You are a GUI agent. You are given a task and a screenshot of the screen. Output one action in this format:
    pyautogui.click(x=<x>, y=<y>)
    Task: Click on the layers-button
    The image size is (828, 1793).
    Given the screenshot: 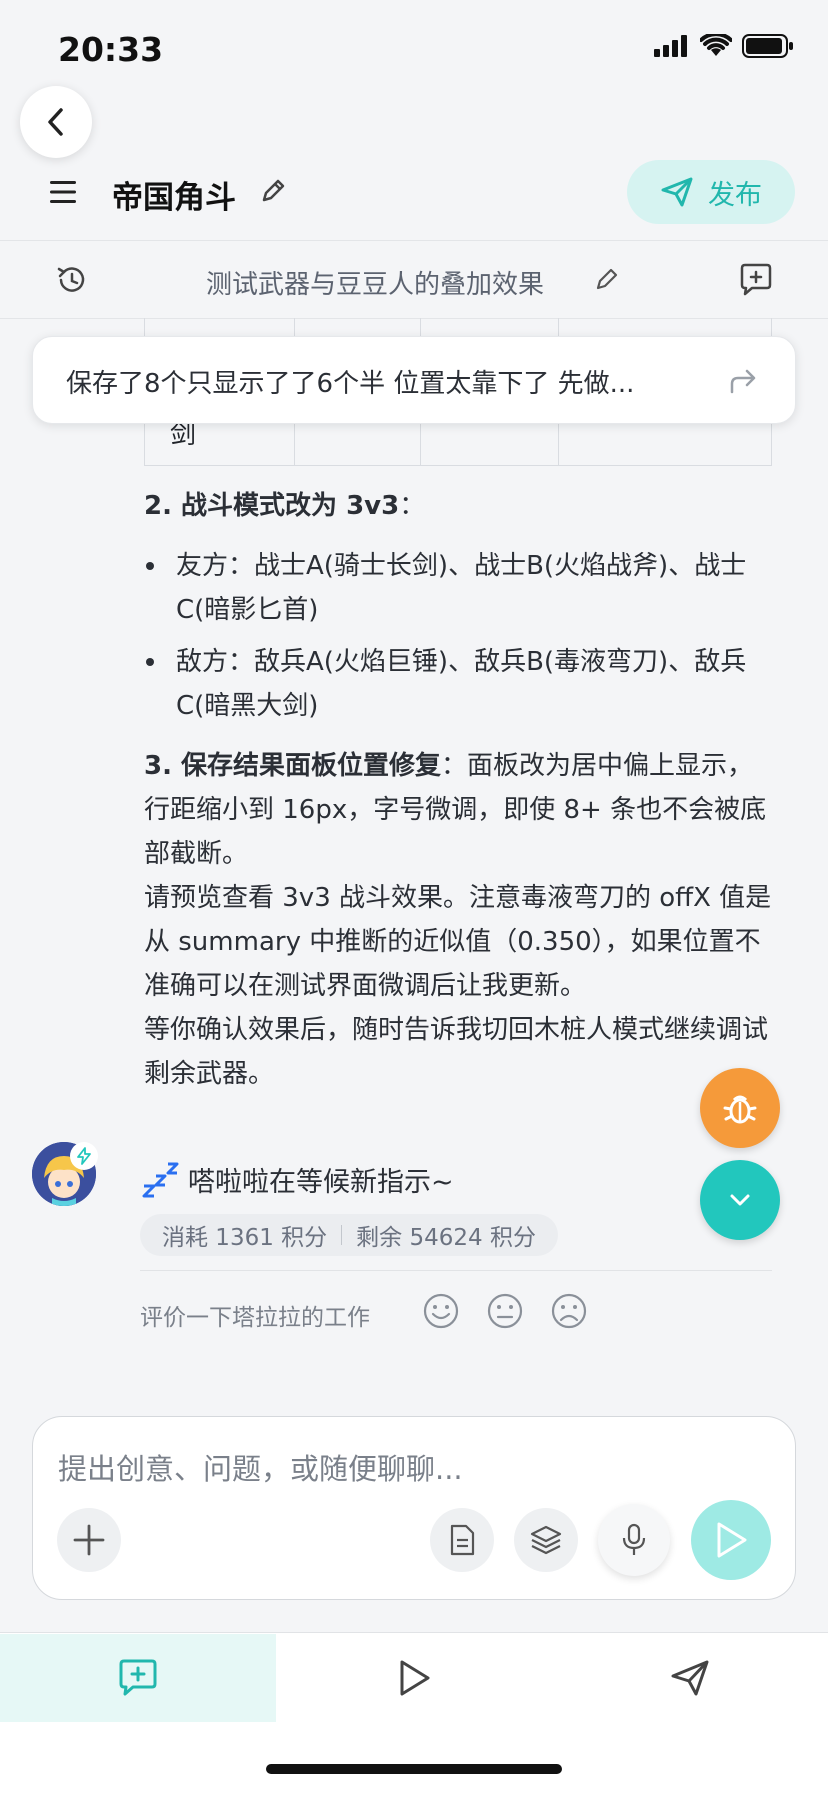 What is the action you would take?
    pyautogui.click(x=546, y=1540)
    